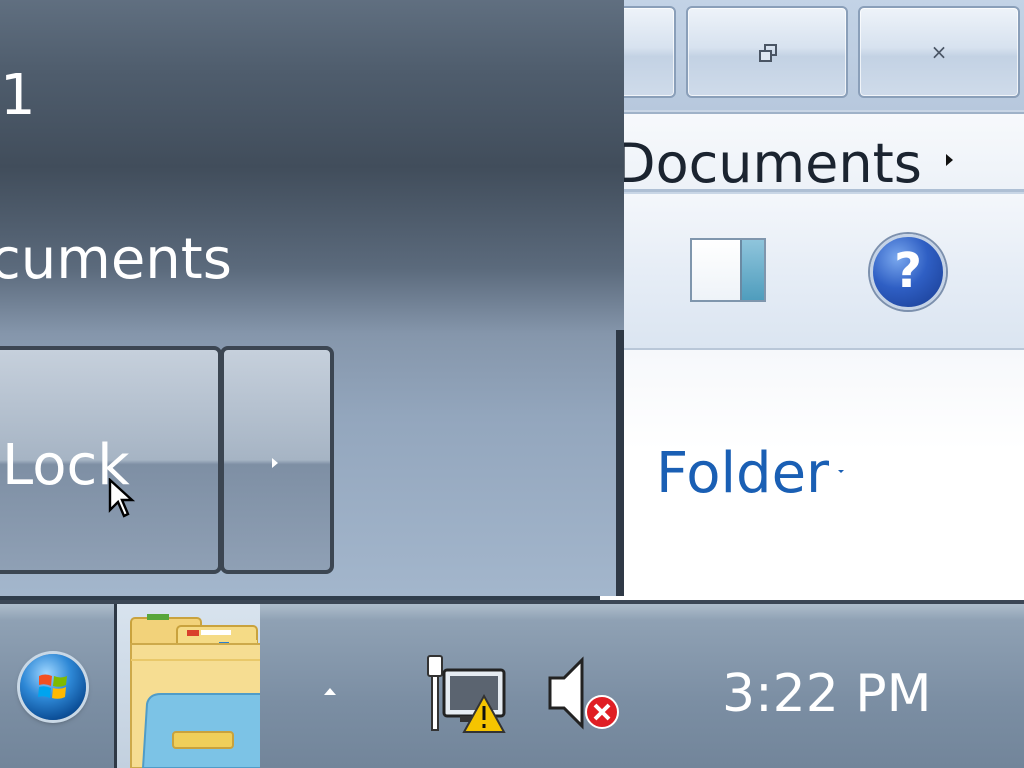  Describe the element at coordinates (111, 460) in the screenshot. I see `lock-button: Lock` at that location.